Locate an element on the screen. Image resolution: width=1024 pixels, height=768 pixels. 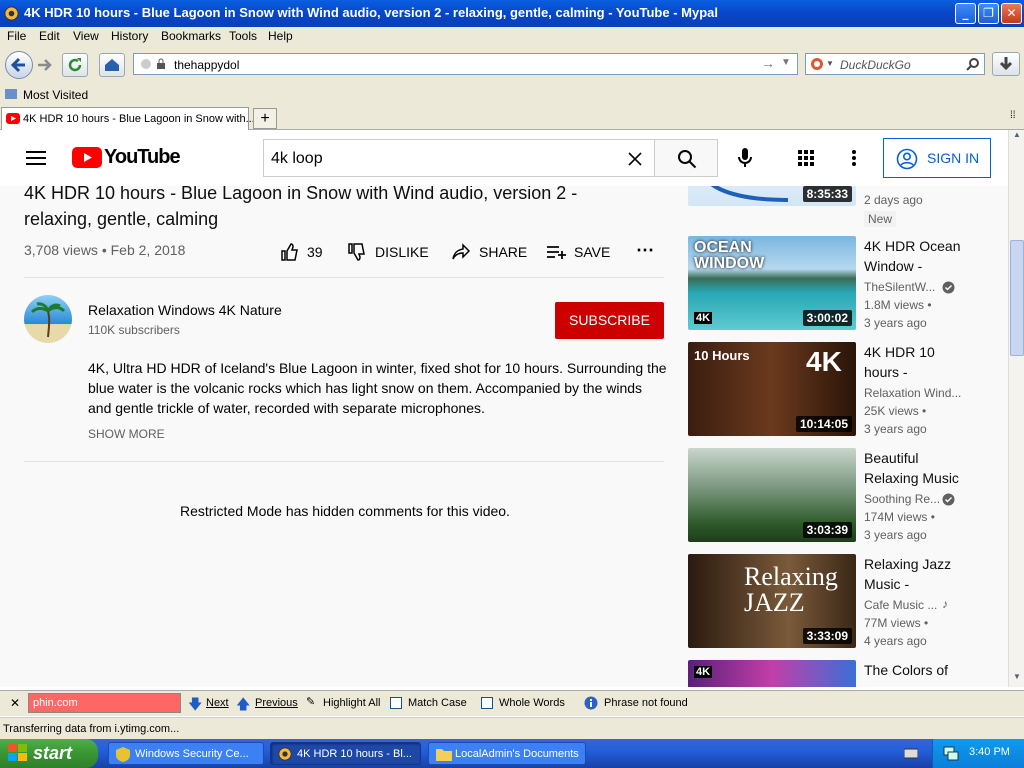
close-button: ✕ is located at coordinates (1011, 13).